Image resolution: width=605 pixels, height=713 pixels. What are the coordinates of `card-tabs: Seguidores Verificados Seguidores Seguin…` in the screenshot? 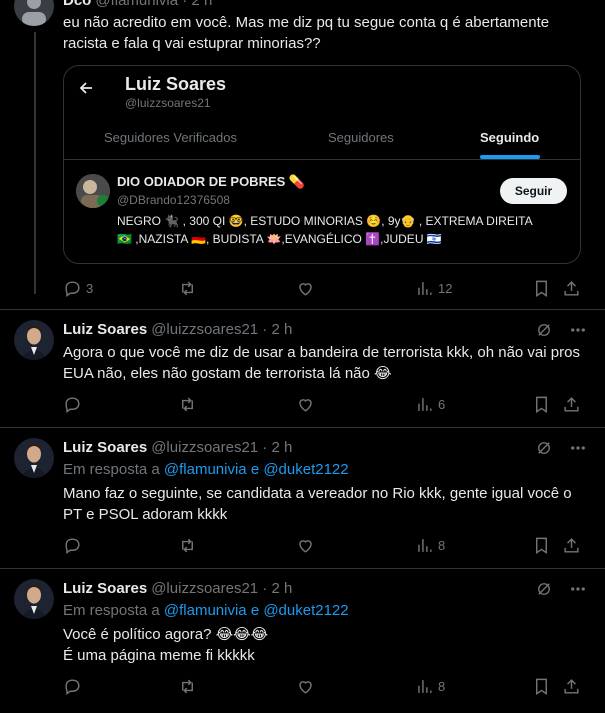 It's located at (322, 141).